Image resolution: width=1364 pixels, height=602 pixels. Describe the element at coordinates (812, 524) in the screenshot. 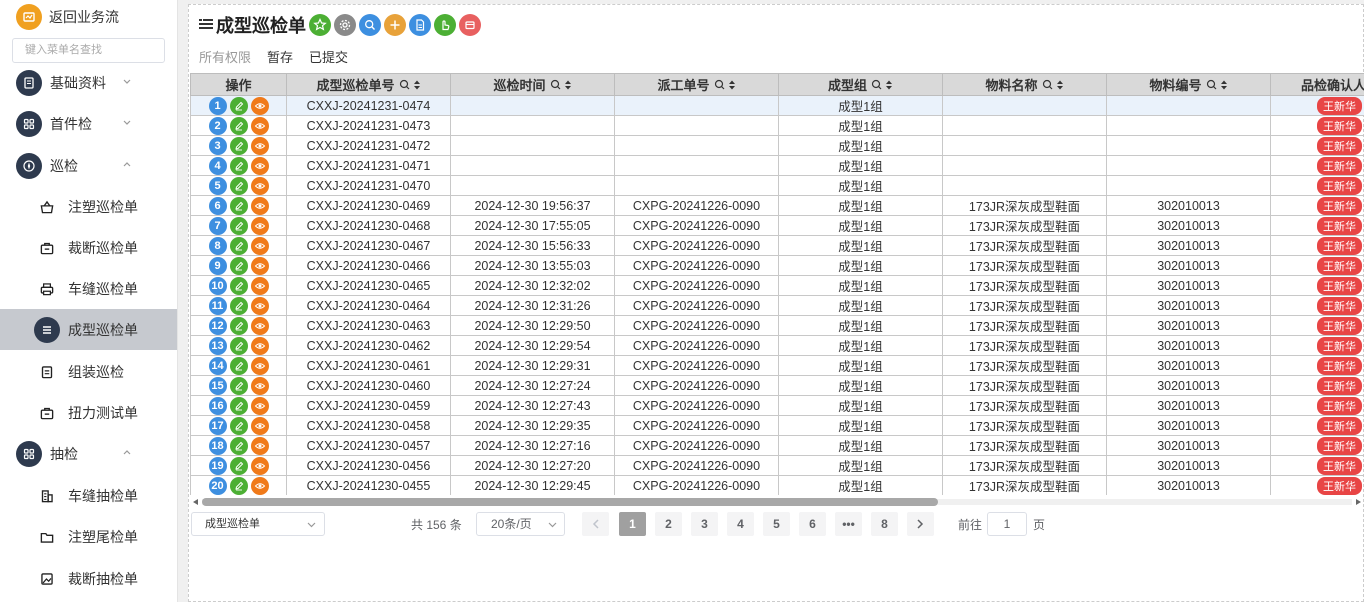

I see `page-button: 6` at that location.